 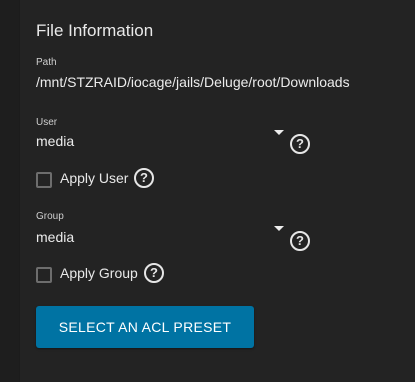 What do you see at coordinates (46, 62) in the screenshot?
I see `path-label: Path` at bounding box center [46, 62].